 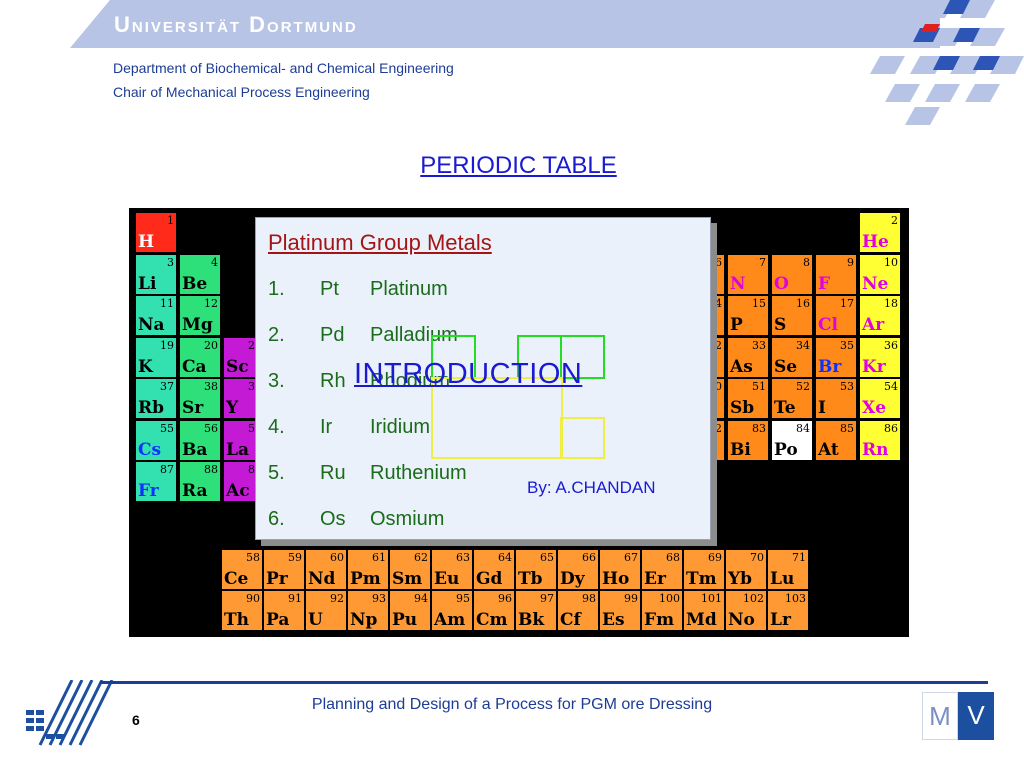 What do you see at coordinates (211, 303) in the screenshot?
I see `atomic-number: 12` at bounding box center [211, 303].